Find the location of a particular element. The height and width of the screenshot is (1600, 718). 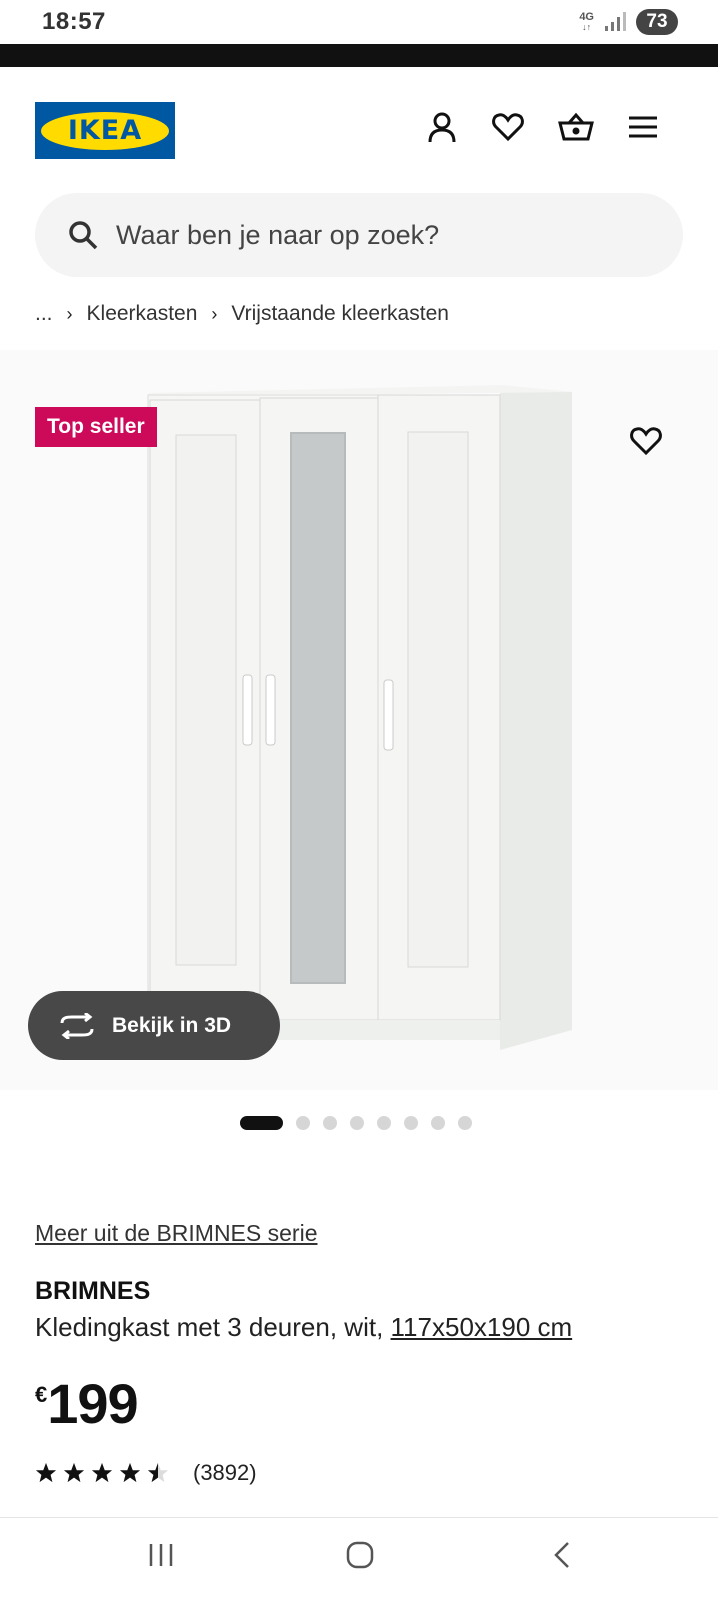

breadcrumb-item-kleerkasten: Kleerkasten is located at coordinates (142, 314).